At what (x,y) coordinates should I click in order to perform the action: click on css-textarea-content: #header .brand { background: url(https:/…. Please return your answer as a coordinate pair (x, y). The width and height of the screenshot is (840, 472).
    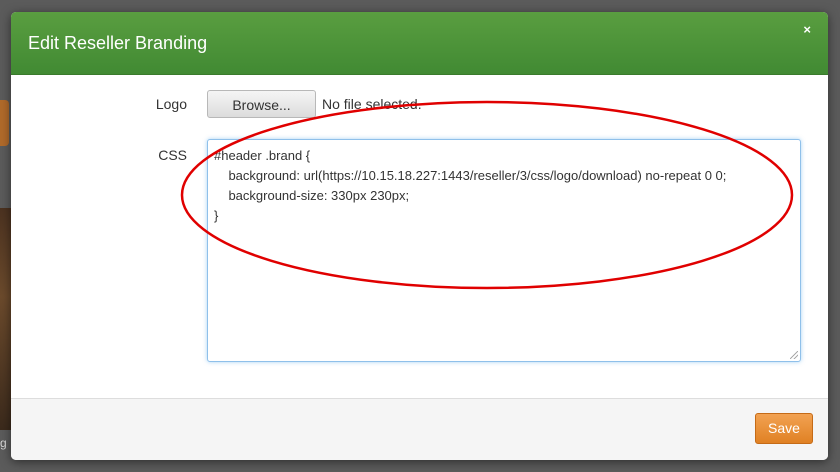
    Looking at the image, I should click on (470, 185).